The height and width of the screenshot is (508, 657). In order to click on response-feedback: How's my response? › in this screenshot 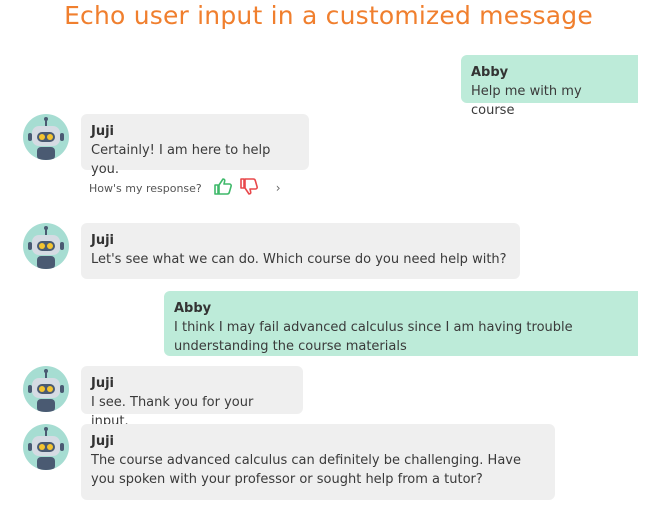, I will do `click(185, 188)`.